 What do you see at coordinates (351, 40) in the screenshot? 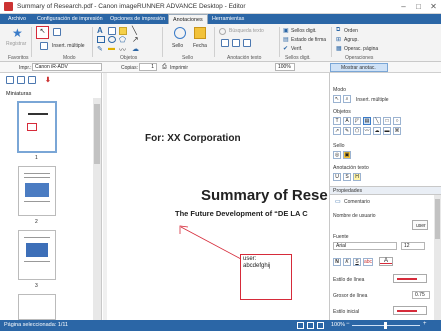
I see `agrup-button: Agrup.` at bounding box center [351, 40].